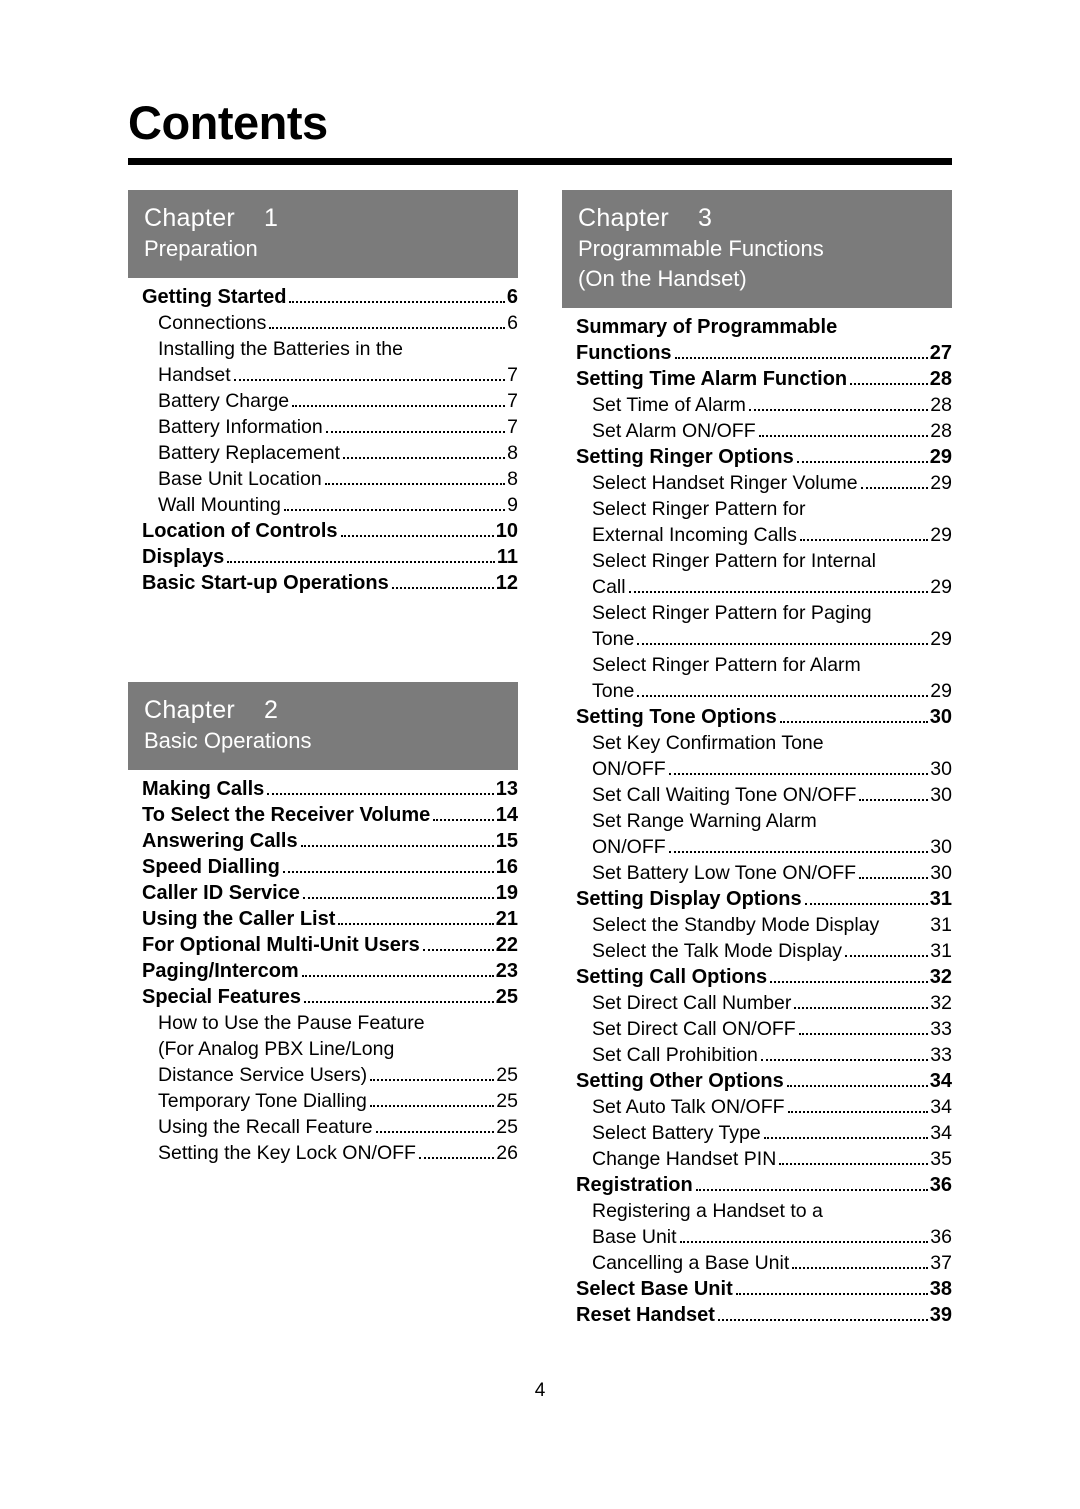  Describe the element at coordinates (757, 1185) in the screenshot. I see `toc-entry: Registration 36` at that location.